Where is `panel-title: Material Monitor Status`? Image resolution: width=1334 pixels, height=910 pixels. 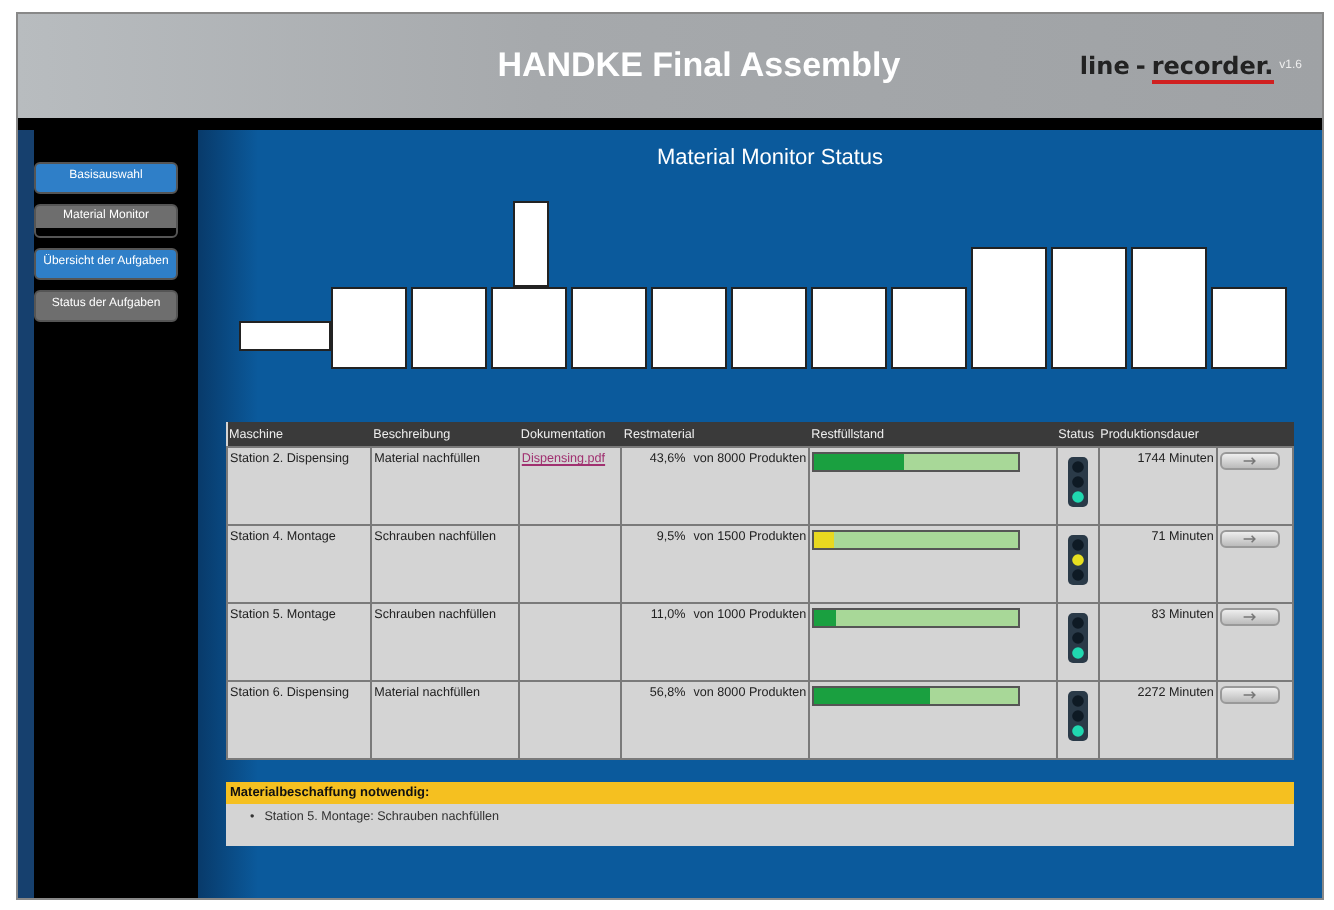 panel-title: Material Monitor Status is located at coordinates (770, 158).